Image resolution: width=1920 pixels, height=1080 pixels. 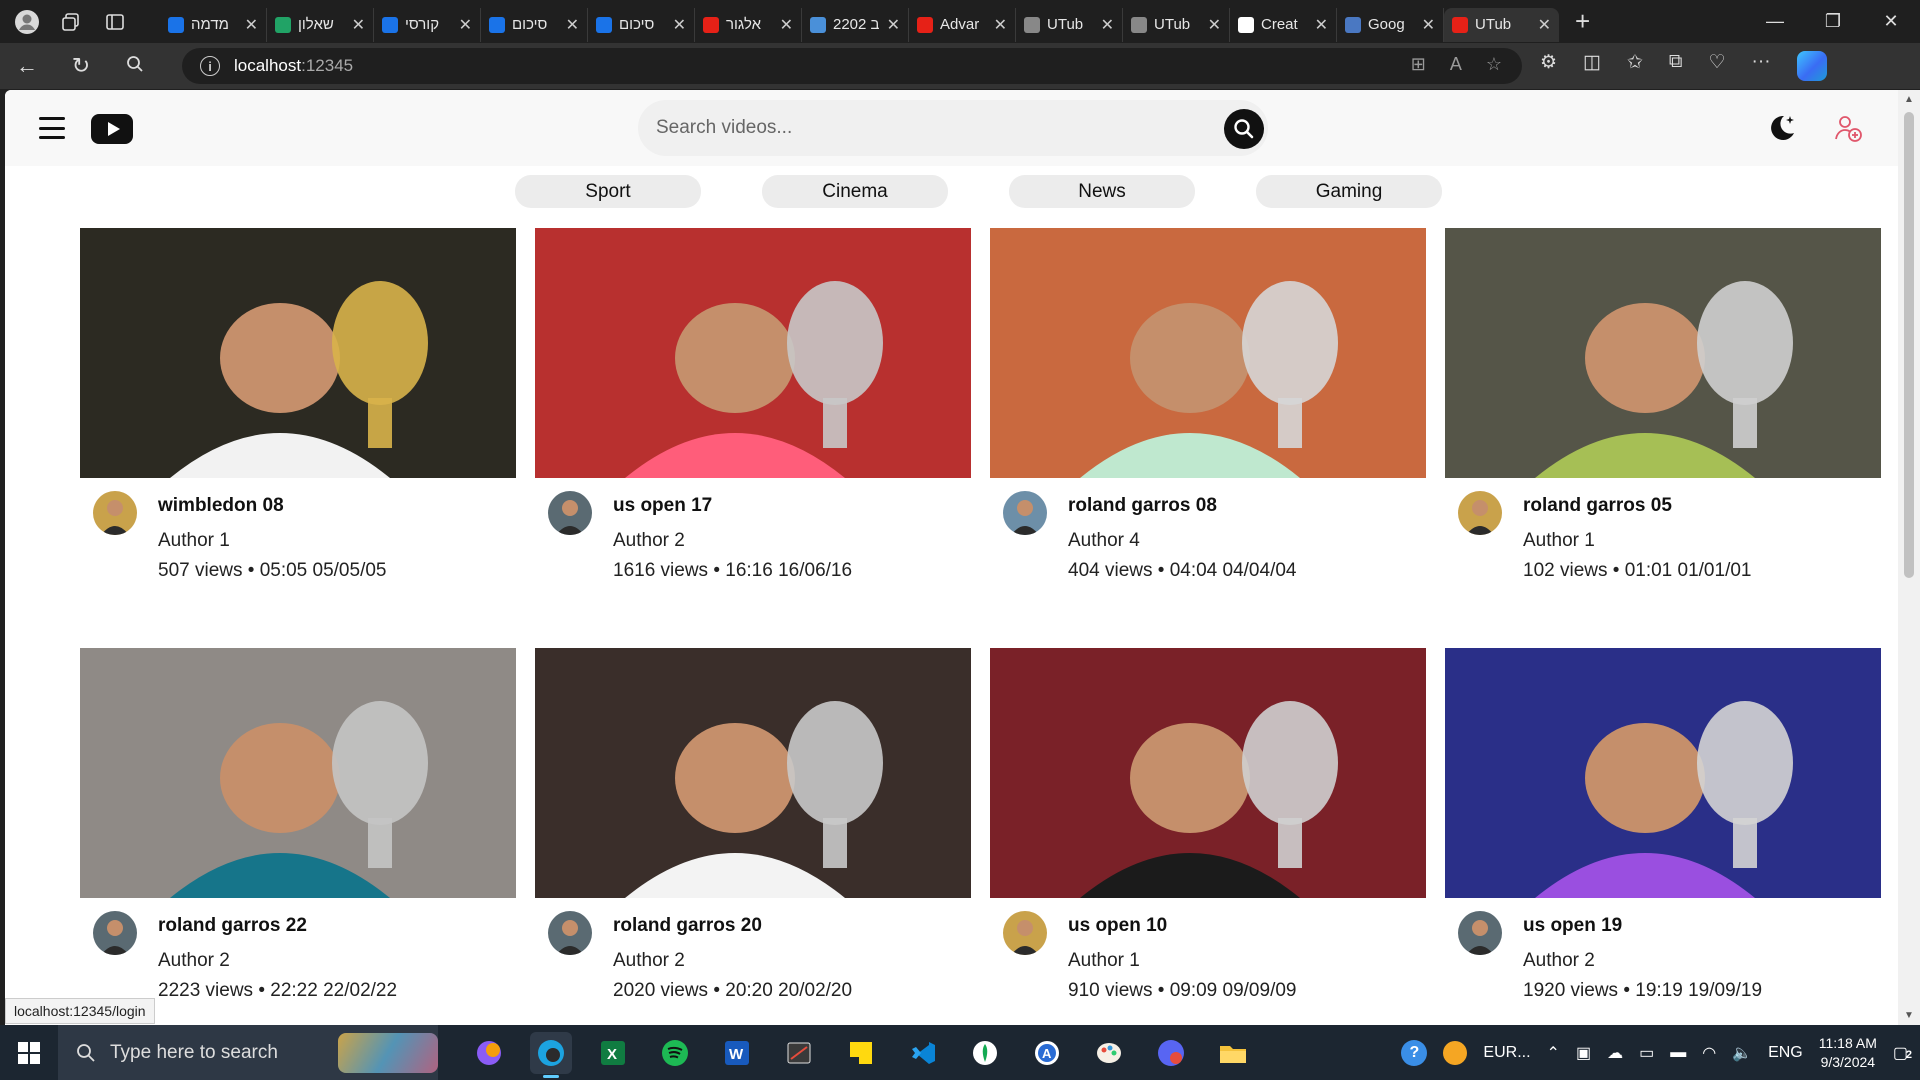 What do you see at coordinates (1848, 128) in the screenshot?
I see `add-user-button` at bounding box center [1848, 128].